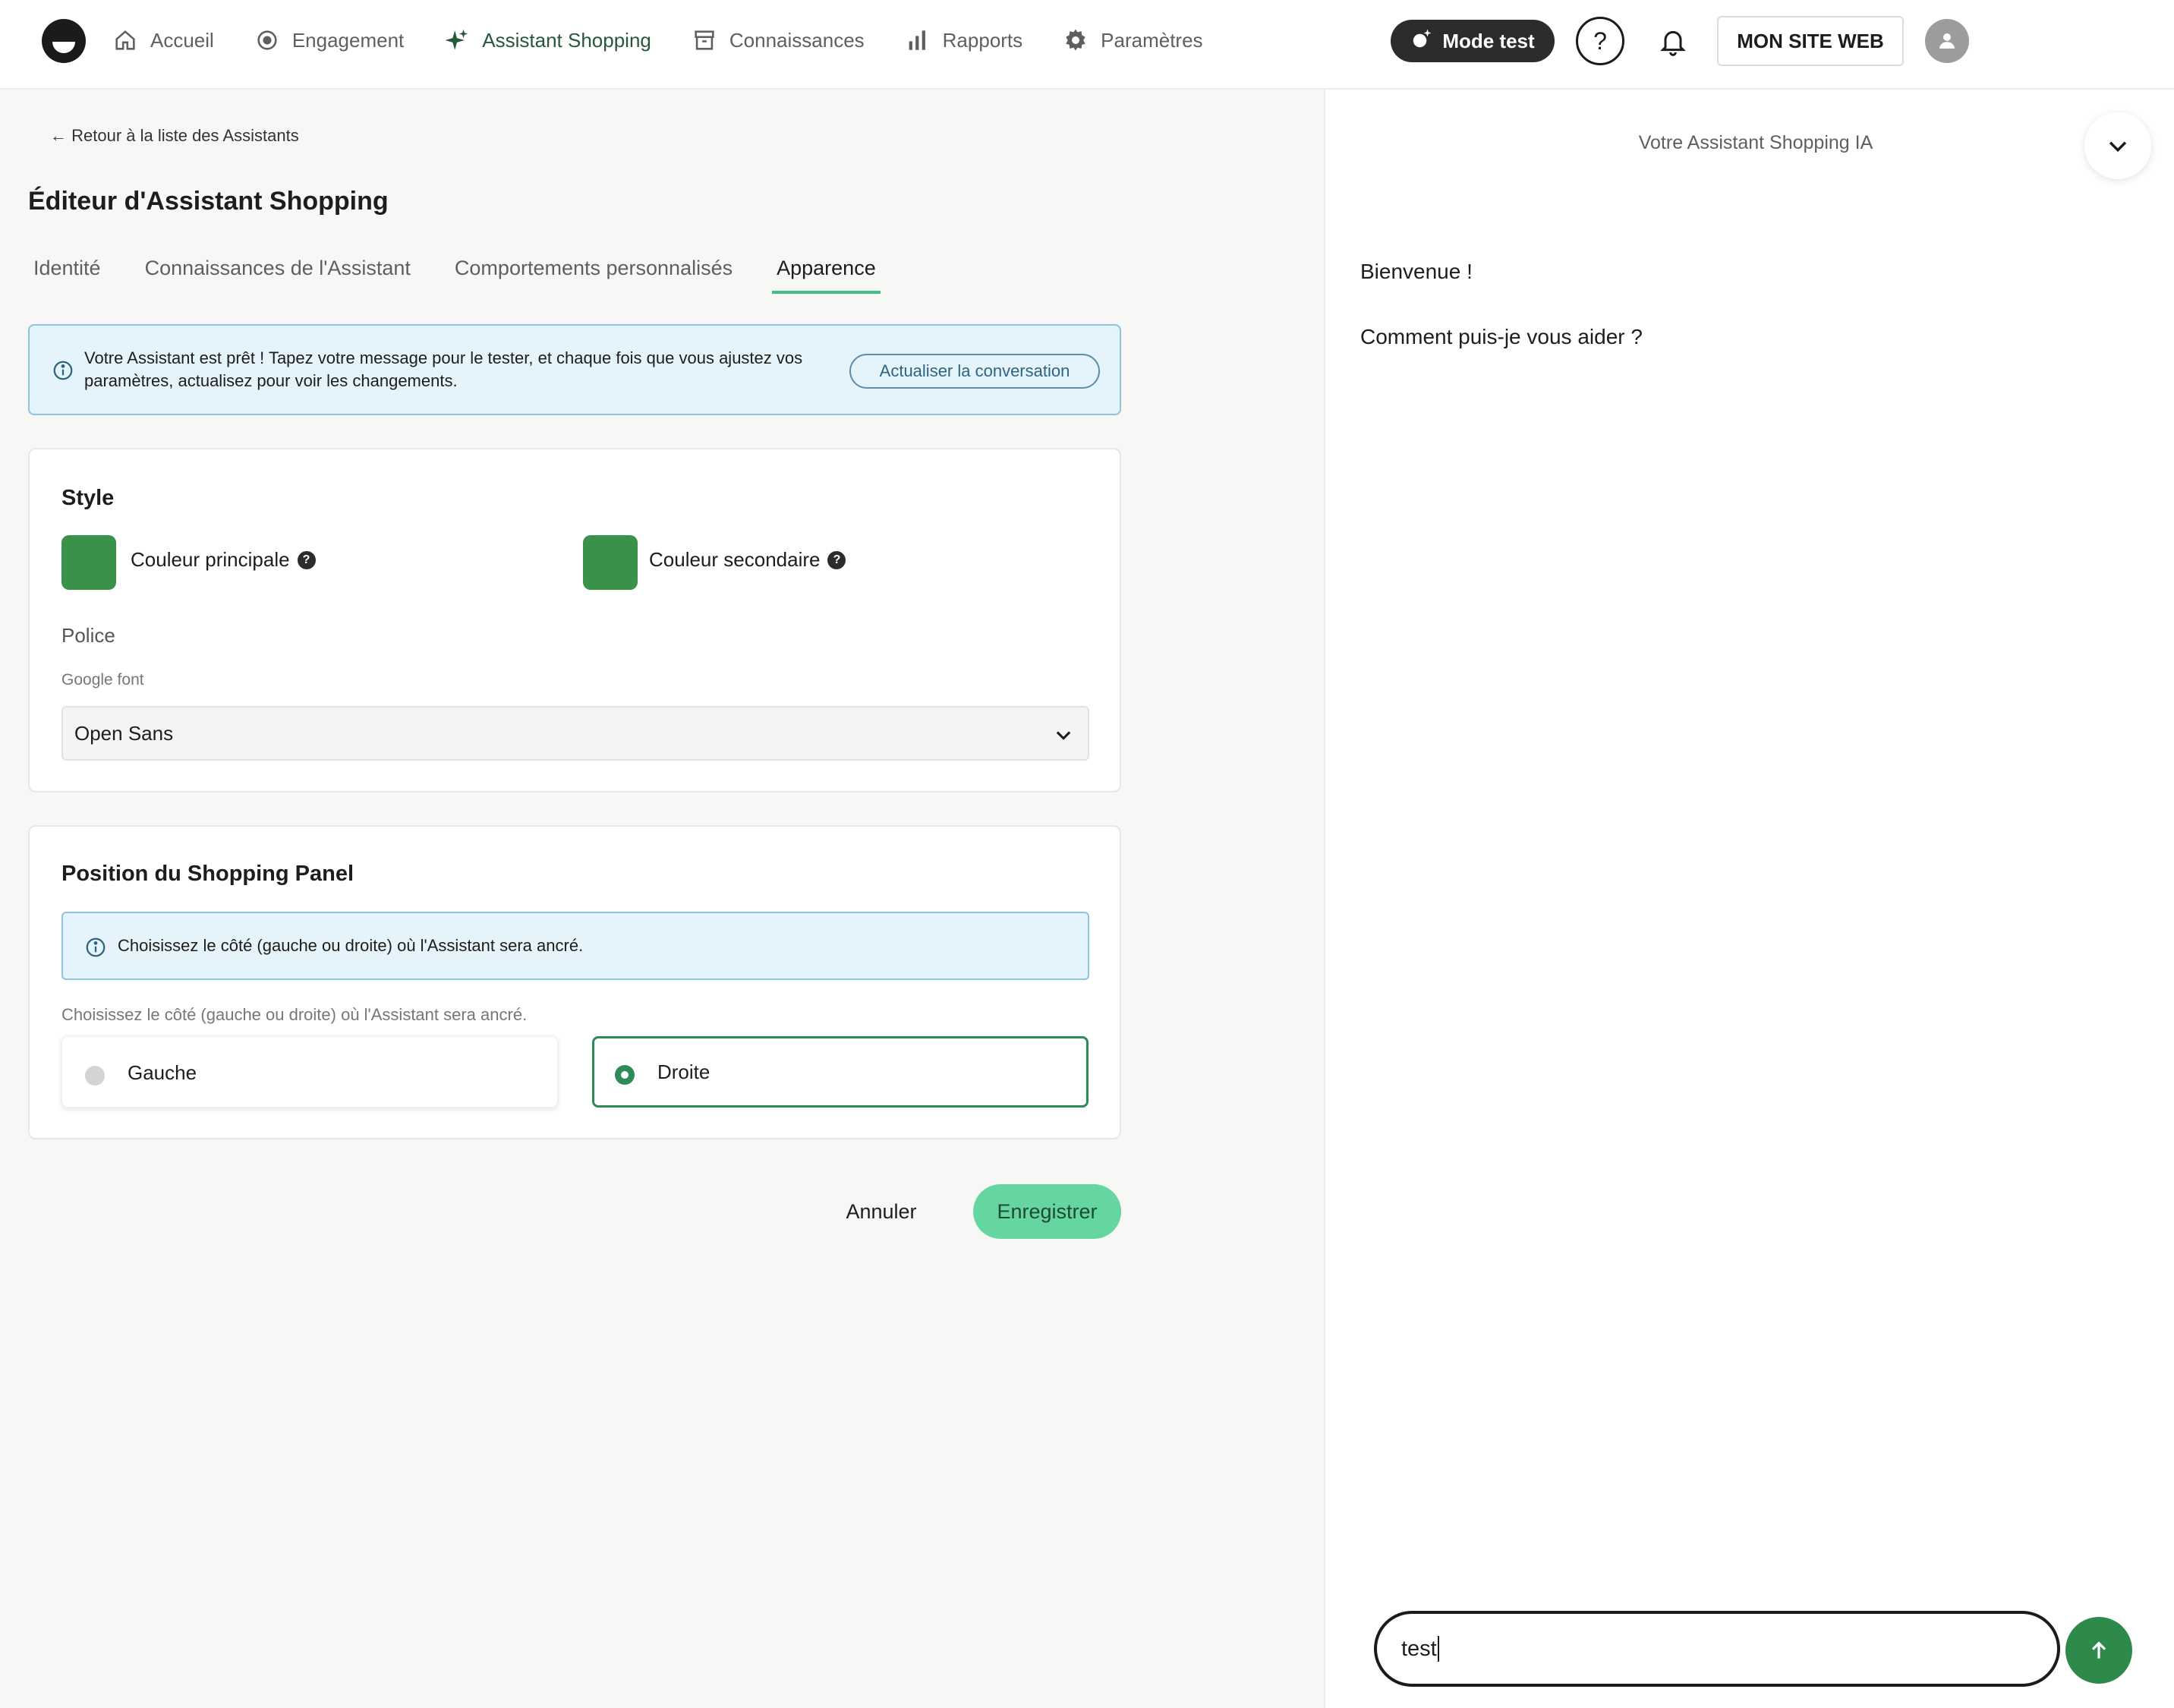  Describe the element at coordinates (704, 40) in the screenshot. I see `archive-icon` at that location.